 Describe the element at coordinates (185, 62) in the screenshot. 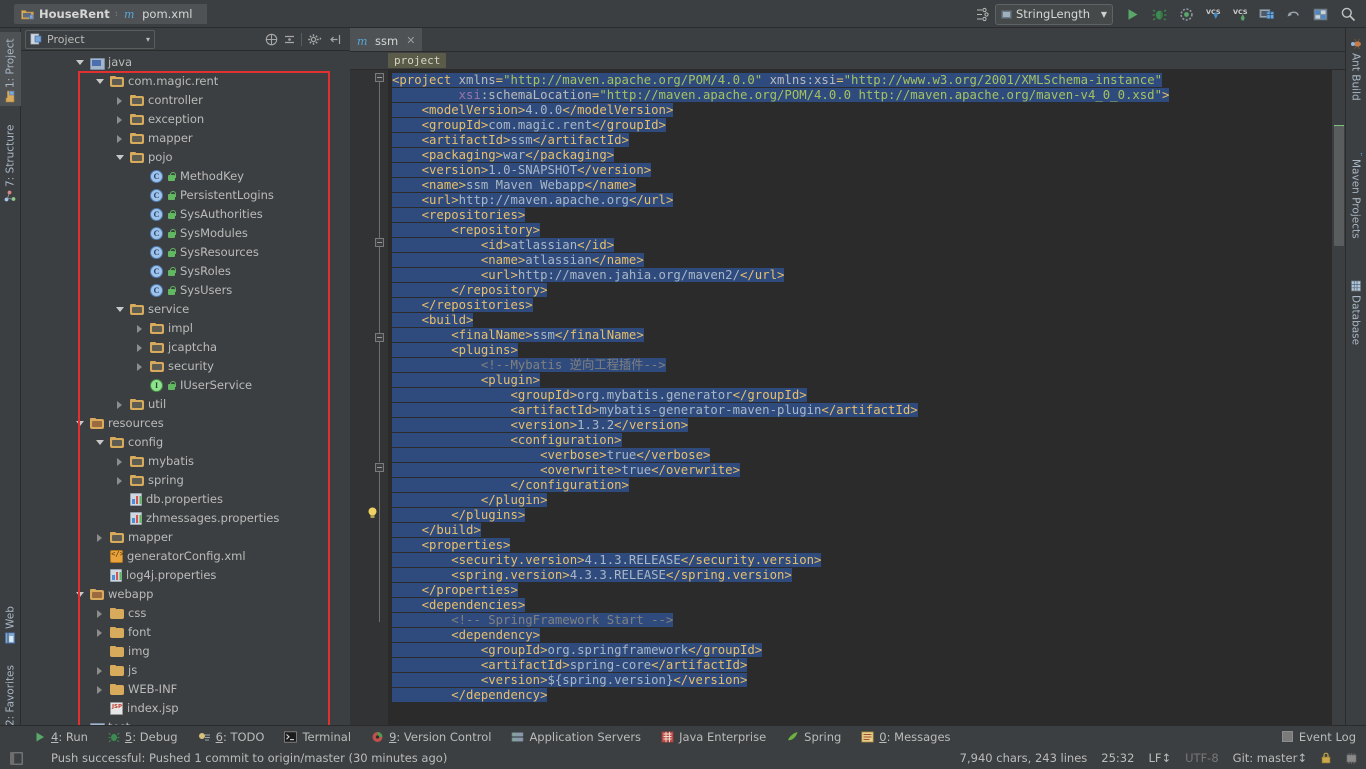

I see `tree-node: java` at that location.